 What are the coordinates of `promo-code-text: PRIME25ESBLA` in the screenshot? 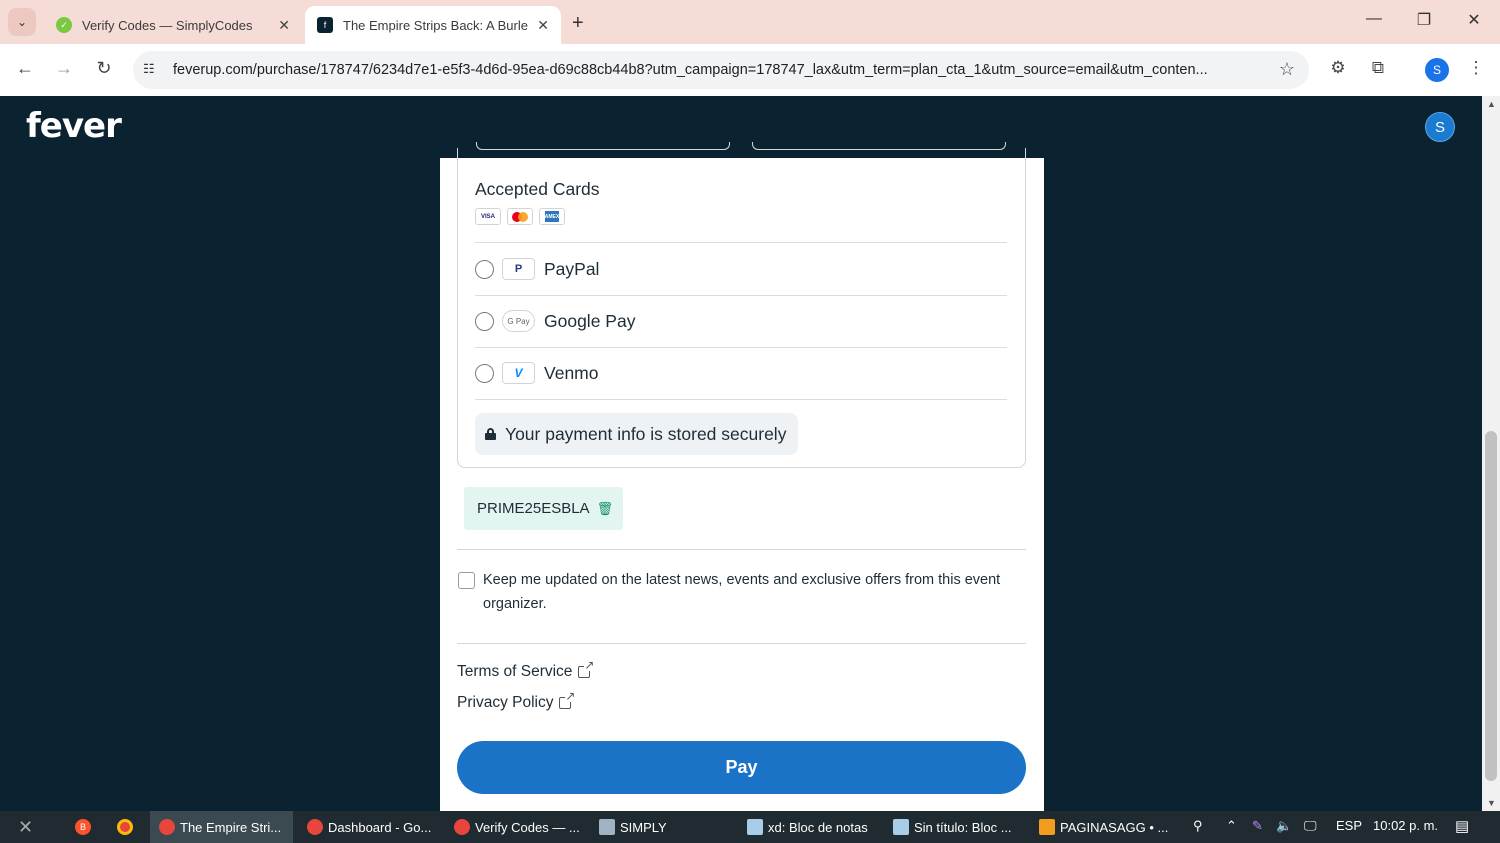 It's located at (533, 508).